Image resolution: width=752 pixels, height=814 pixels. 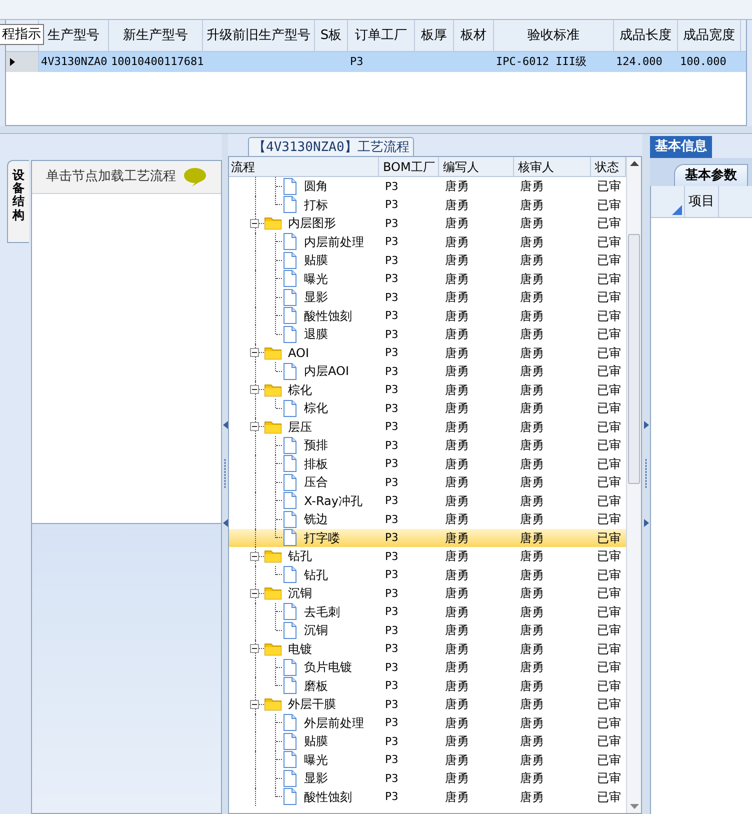 I want to click on tree-row: X-Ray冲孔 P3 唐勇 唐勇 已审, so click(x=427, y=501).